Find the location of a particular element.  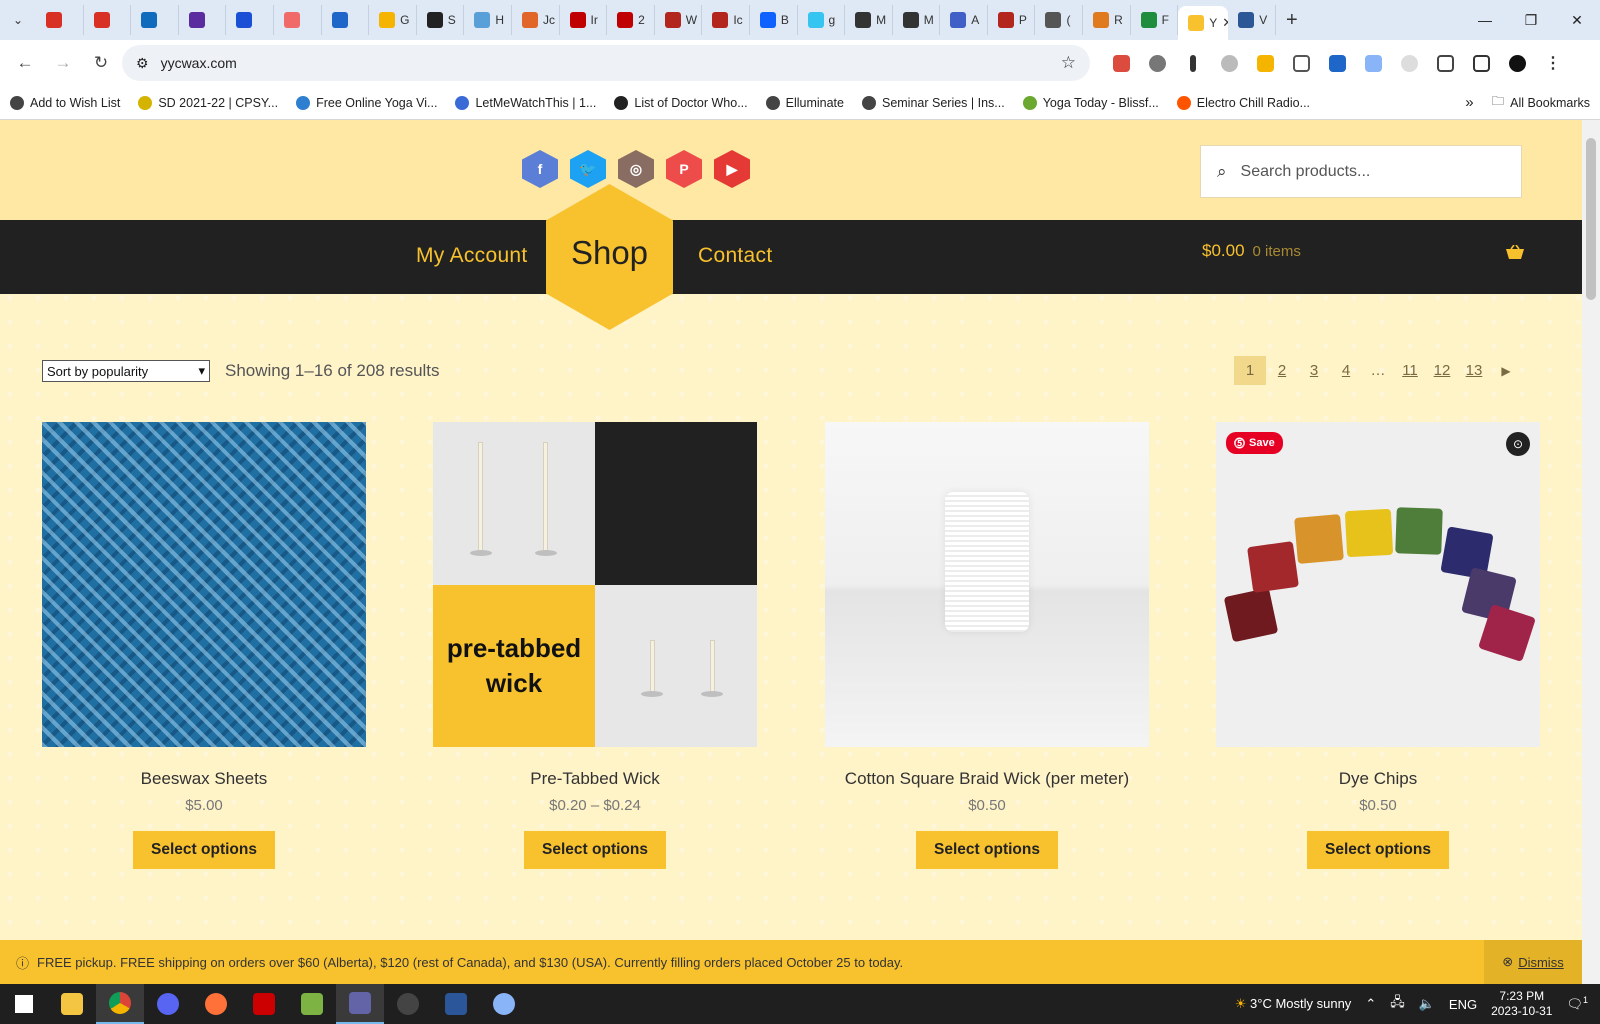

facebook-icon: f is located at coordinates (540, 169).